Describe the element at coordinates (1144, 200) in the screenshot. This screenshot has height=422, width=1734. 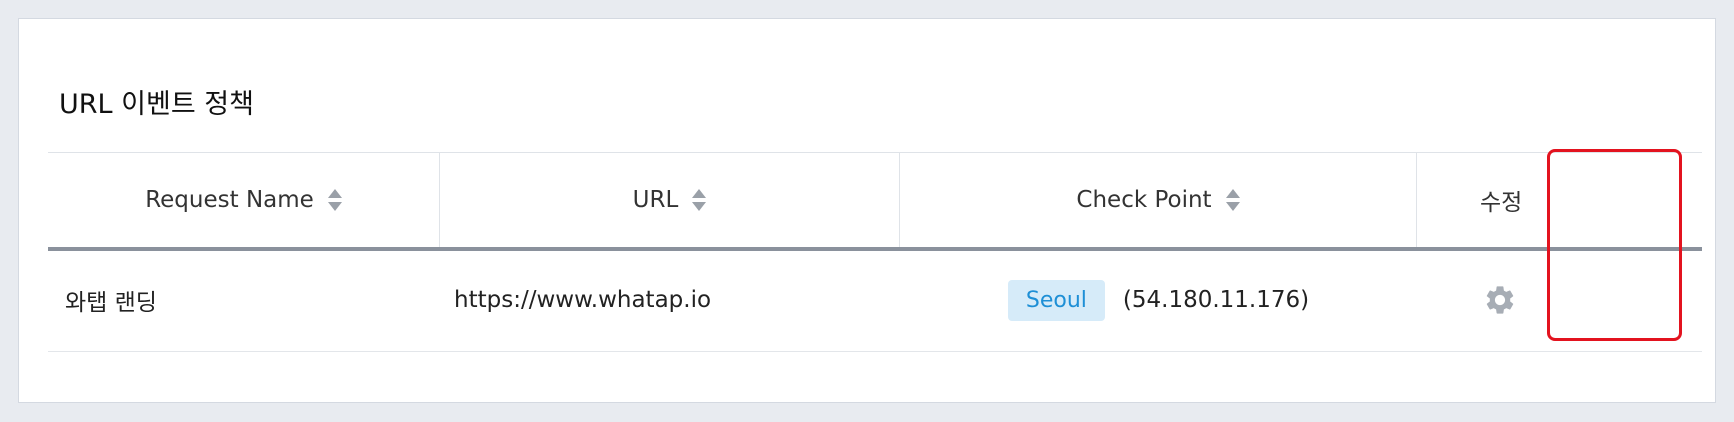
I see `column-header-label: Check Point` at that location.